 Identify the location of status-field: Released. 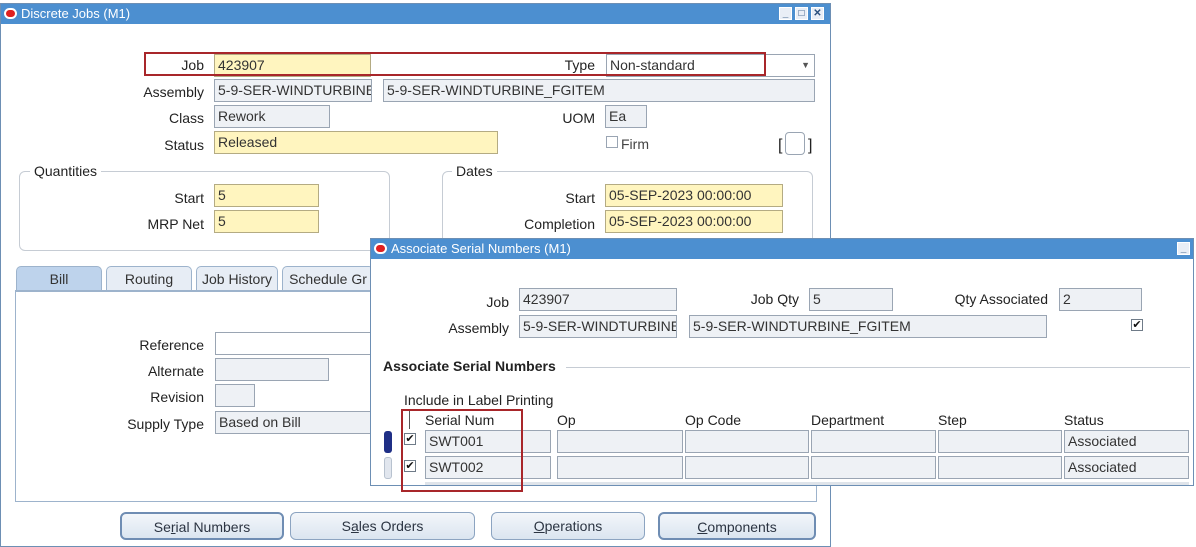
(356, 142).